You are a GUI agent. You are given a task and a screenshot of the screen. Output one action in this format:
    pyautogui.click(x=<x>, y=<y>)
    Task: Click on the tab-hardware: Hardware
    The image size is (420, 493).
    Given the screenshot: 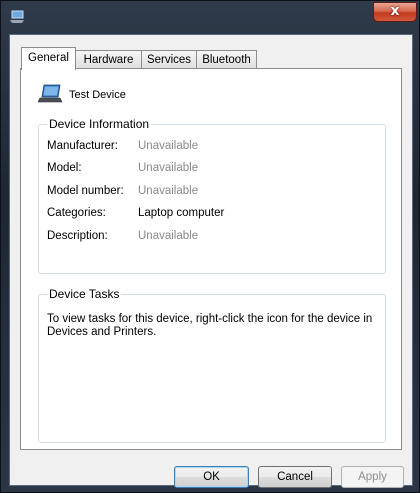 What is the action you would take?
    pyautogui.click(x=108, y=59)
    